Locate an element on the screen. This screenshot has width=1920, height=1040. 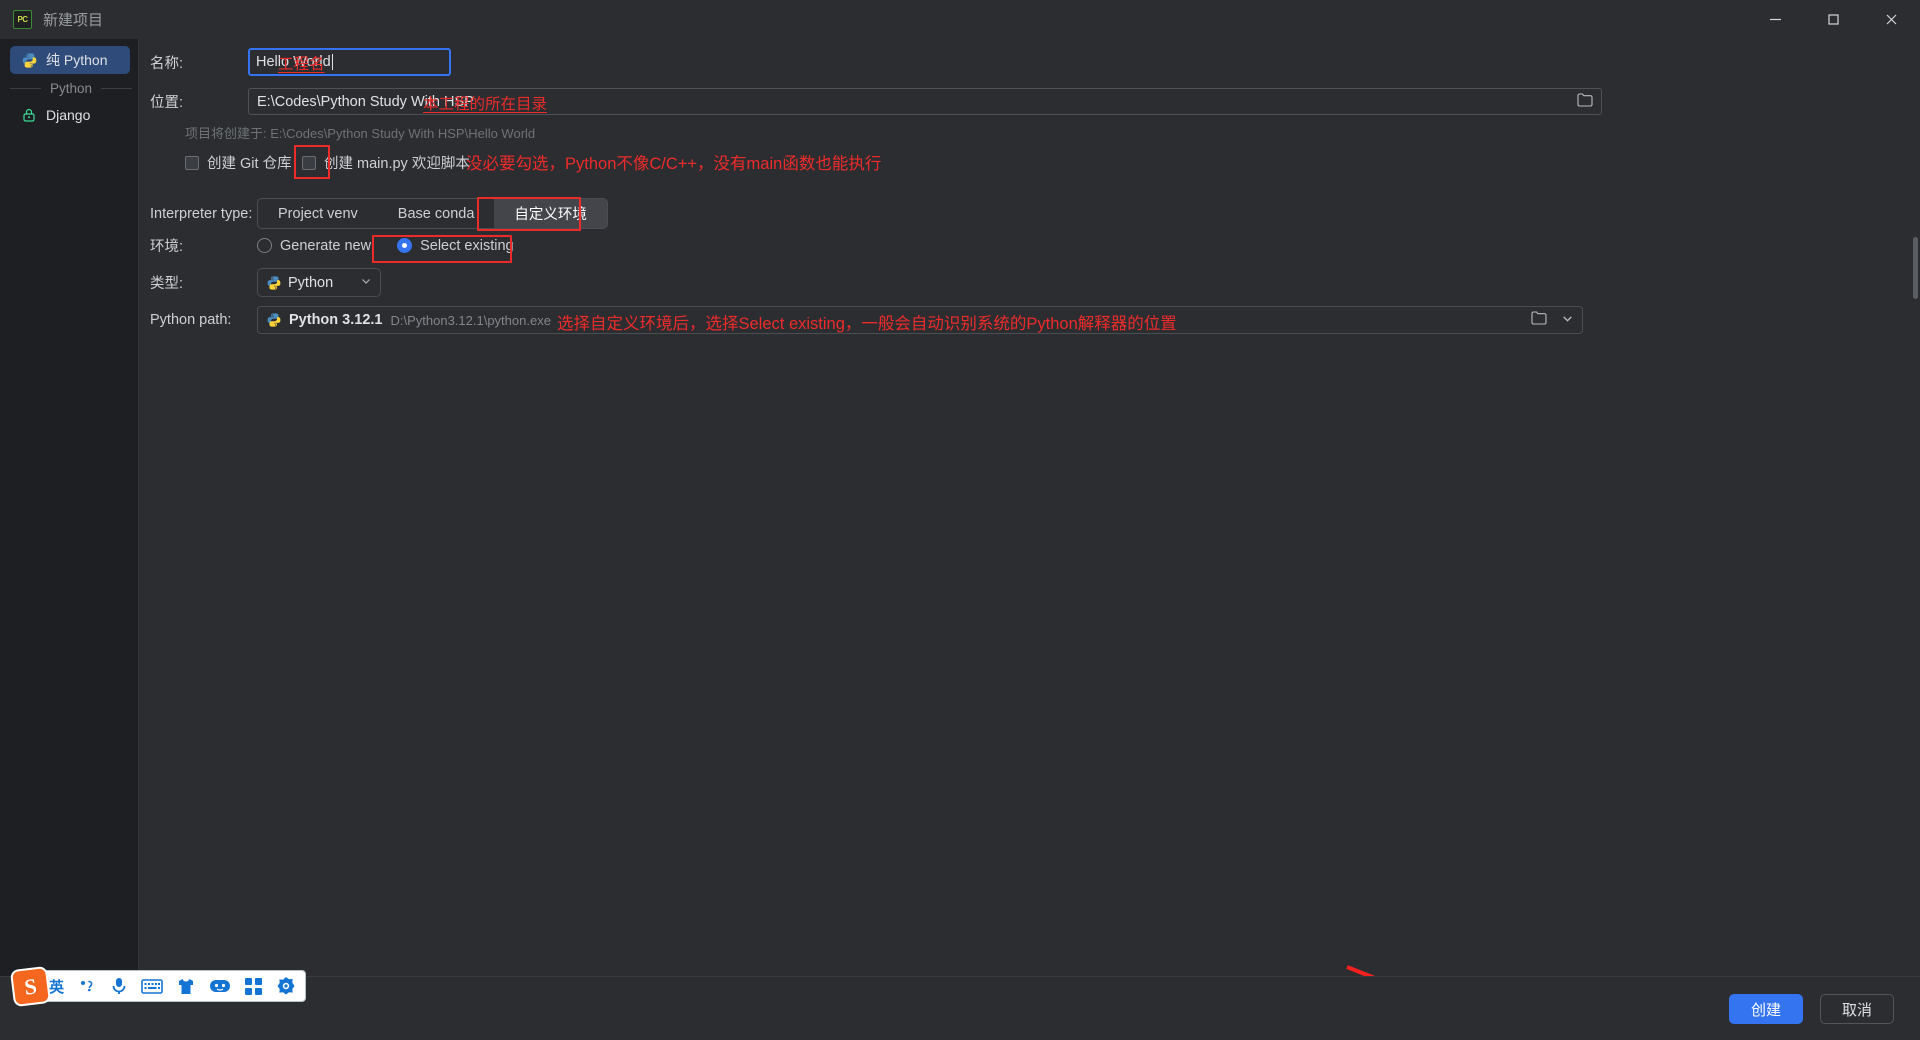
generate-new-radio is located at coordinates (264, 245).